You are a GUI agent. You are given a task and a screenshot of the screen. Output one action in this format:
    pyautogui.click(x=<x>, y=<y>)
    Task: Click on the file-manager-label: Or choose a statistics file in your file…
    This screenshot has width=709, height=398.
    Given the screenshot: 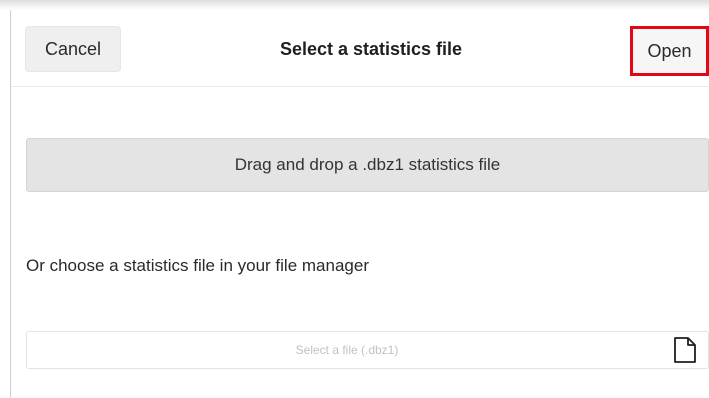 What is the action you would take?
    pyautogui.click(x=197, y=265)
    